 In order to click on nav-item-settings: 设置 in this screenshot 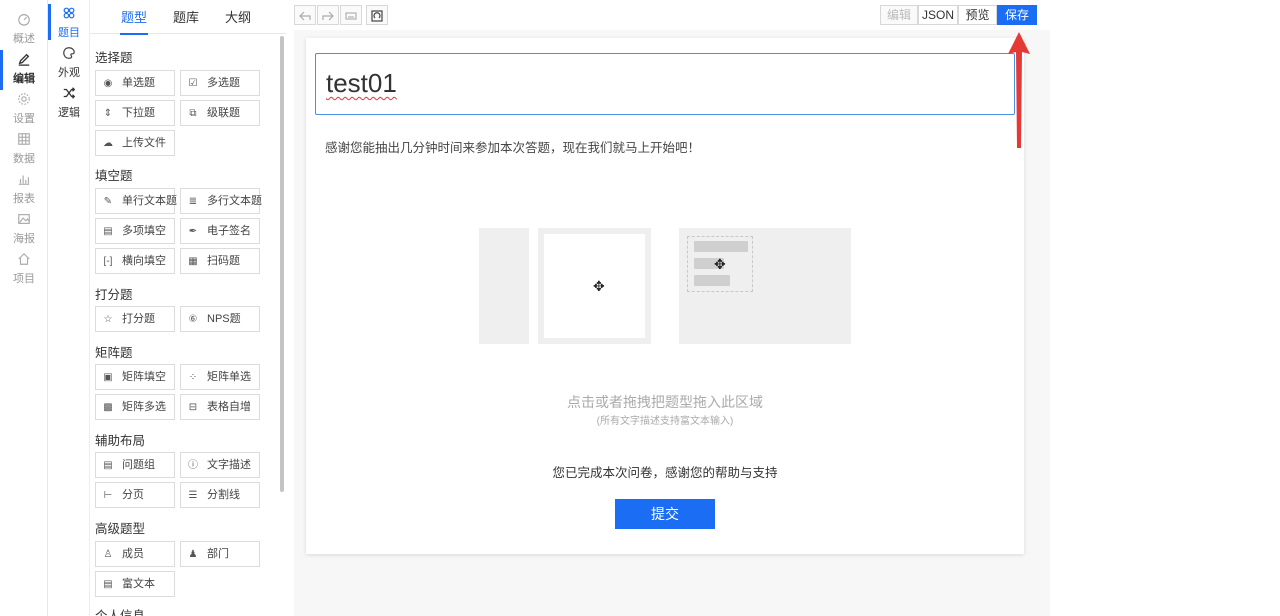, I will do `click(24, 110)`.